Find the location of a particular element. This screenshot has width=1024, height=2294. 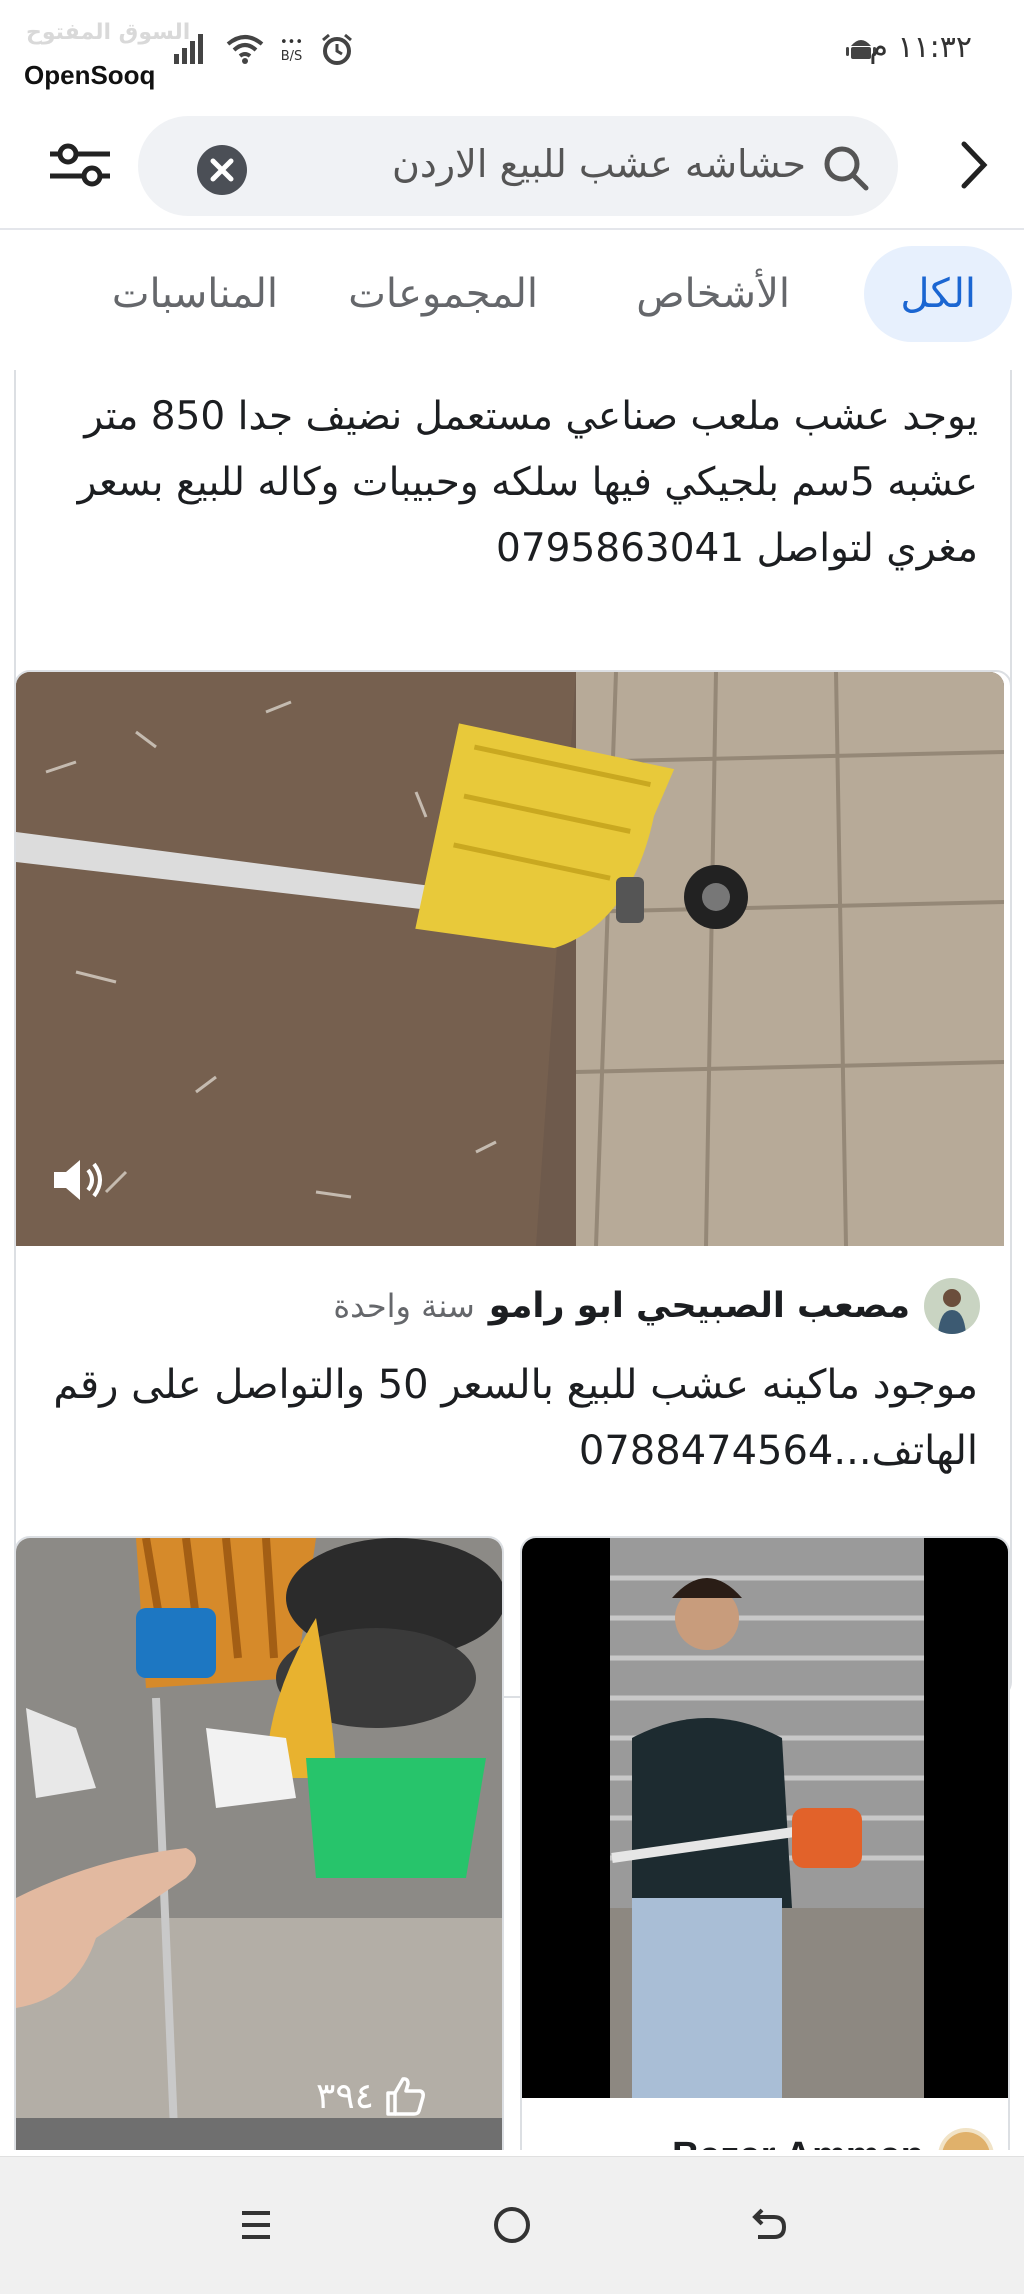

data-speed-value: ••• is located at coordinates (292, 42).